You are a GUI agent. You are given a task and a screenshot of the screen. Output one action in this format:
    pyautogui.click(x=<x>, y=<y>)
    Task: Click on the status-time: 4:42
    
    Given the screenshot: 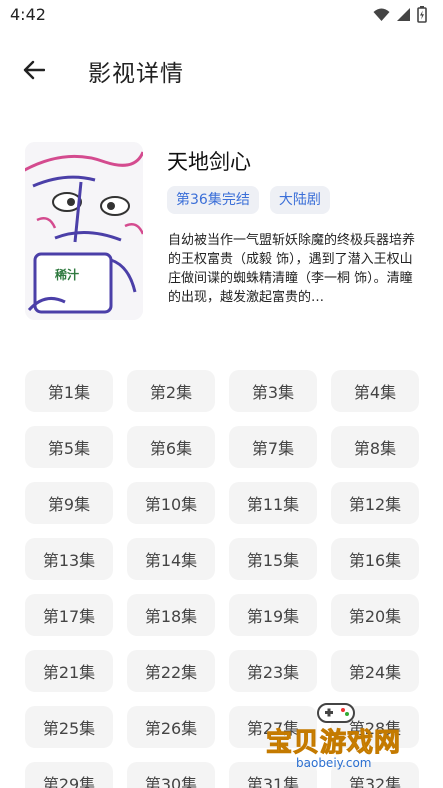 What is the action you would take?
    pyautogui.click(x=28, y=14)
    